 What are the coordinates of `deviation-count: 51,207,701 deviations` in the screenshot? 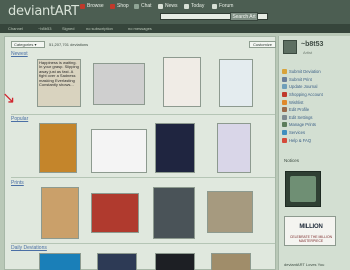 It's located at (69, 44).